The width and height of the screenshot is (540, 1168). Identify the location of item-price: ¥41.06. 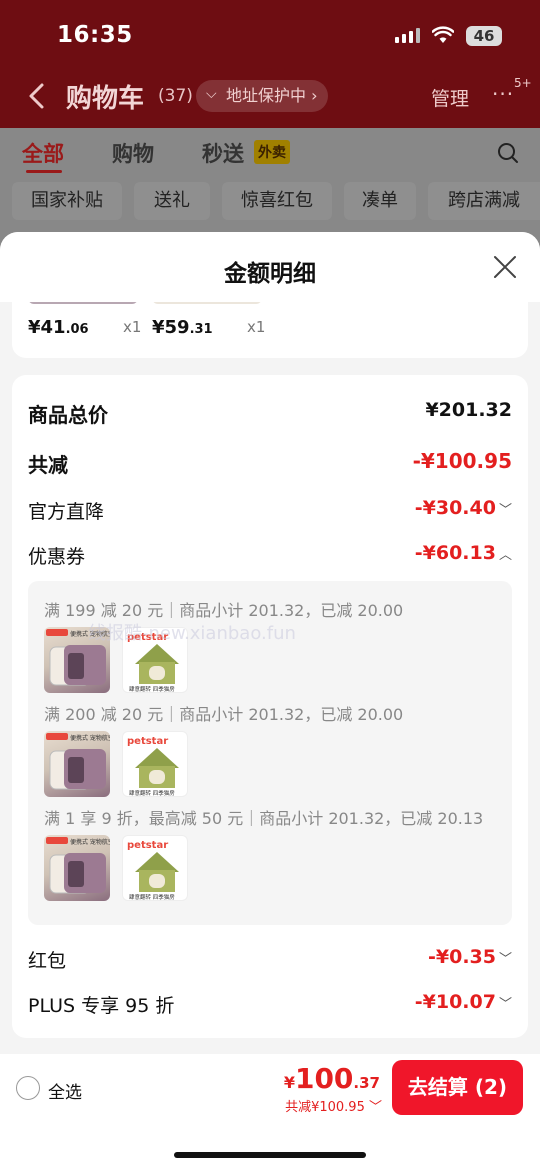
(58, 327).